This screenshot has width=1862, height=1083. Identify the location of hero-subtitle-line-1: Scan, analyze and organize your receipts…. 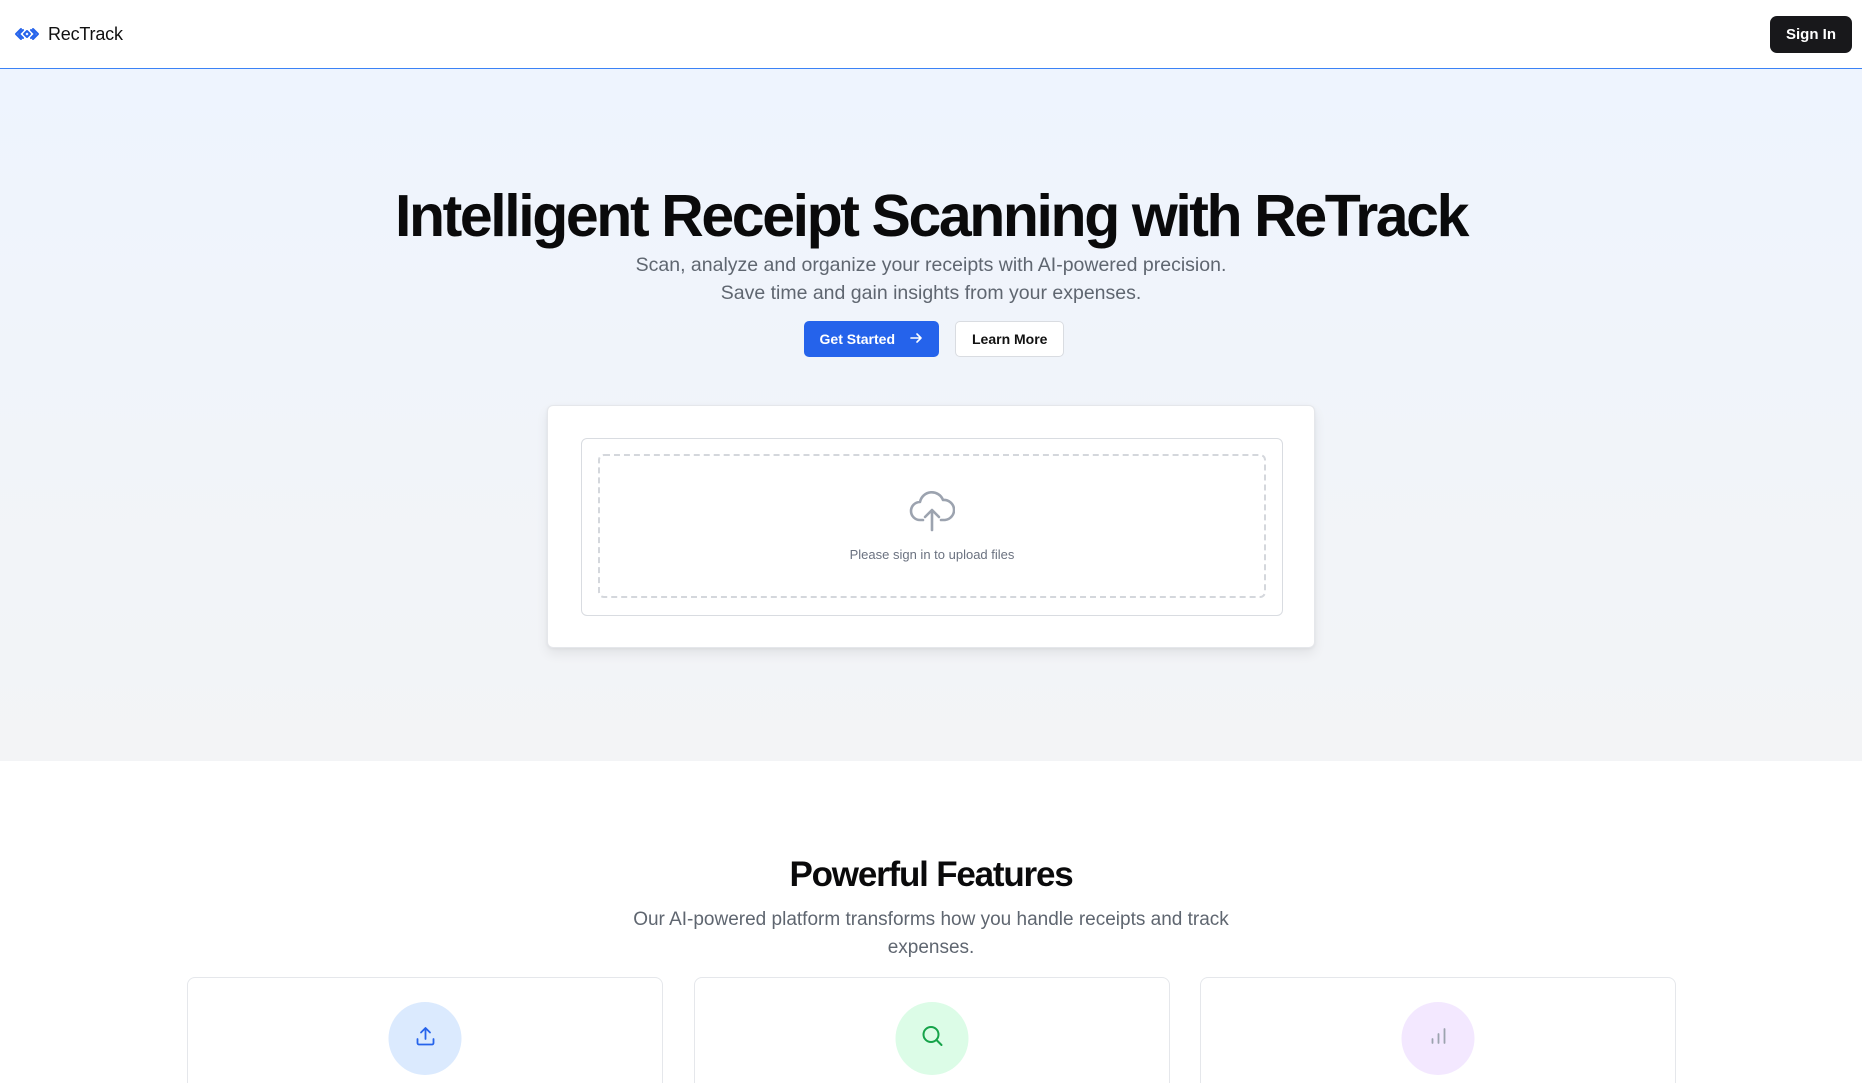
(931, 265).